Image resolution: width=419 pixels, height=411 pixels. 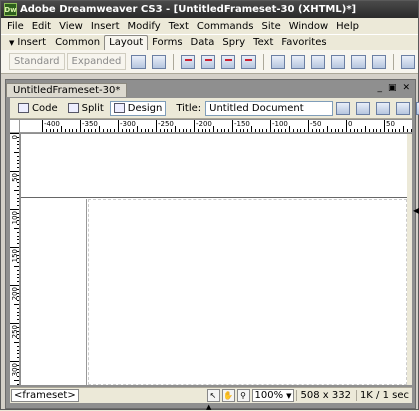 What do you see at coordinates (392, 88) in the screenshot?
I see `restore-icon: ▣` at bounding box center [392, 88].